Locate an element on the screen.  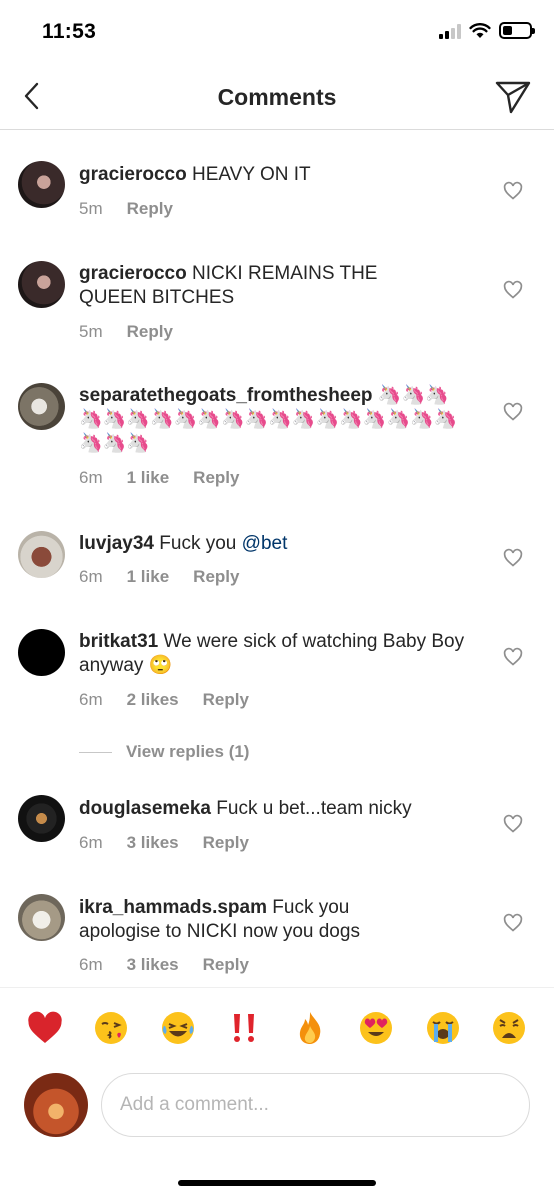
comment-meta: 6m 2 likes Reply is located at coordinates (176, 700).